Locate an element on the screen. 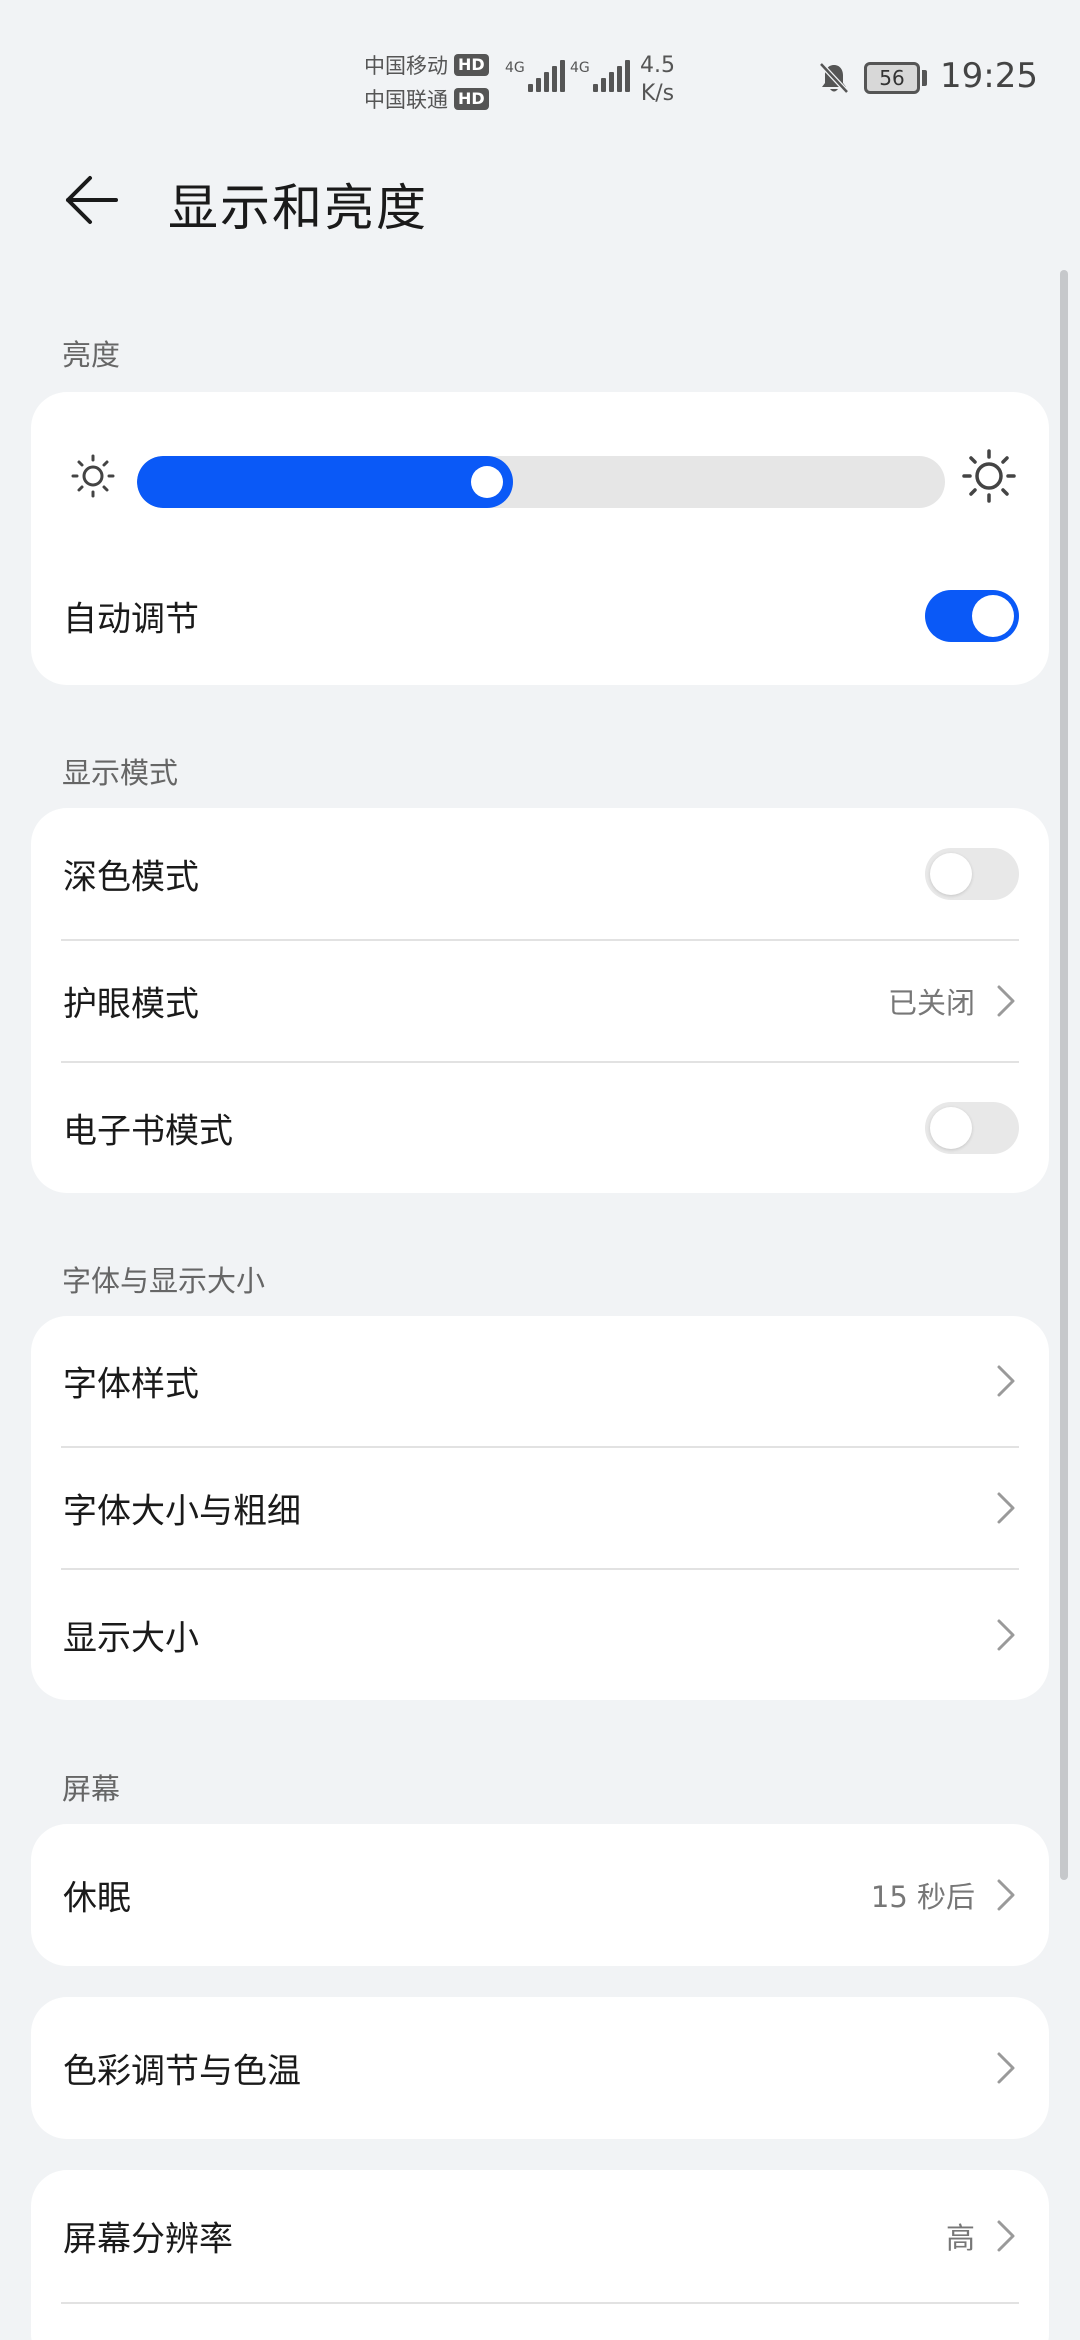  bell-off-icon is located at coordinates (834, 78).